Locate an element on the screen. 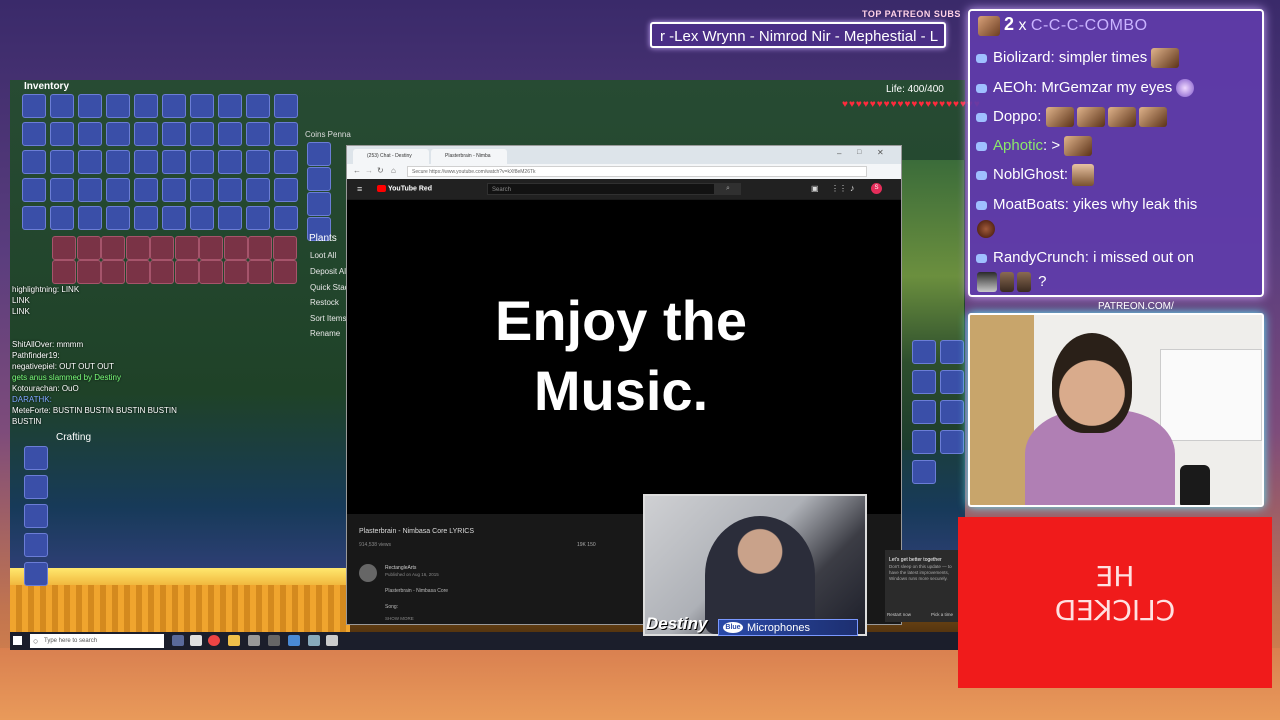 The image size is (1280, 720). account-avatar: S is located at coordinates (876, 188).